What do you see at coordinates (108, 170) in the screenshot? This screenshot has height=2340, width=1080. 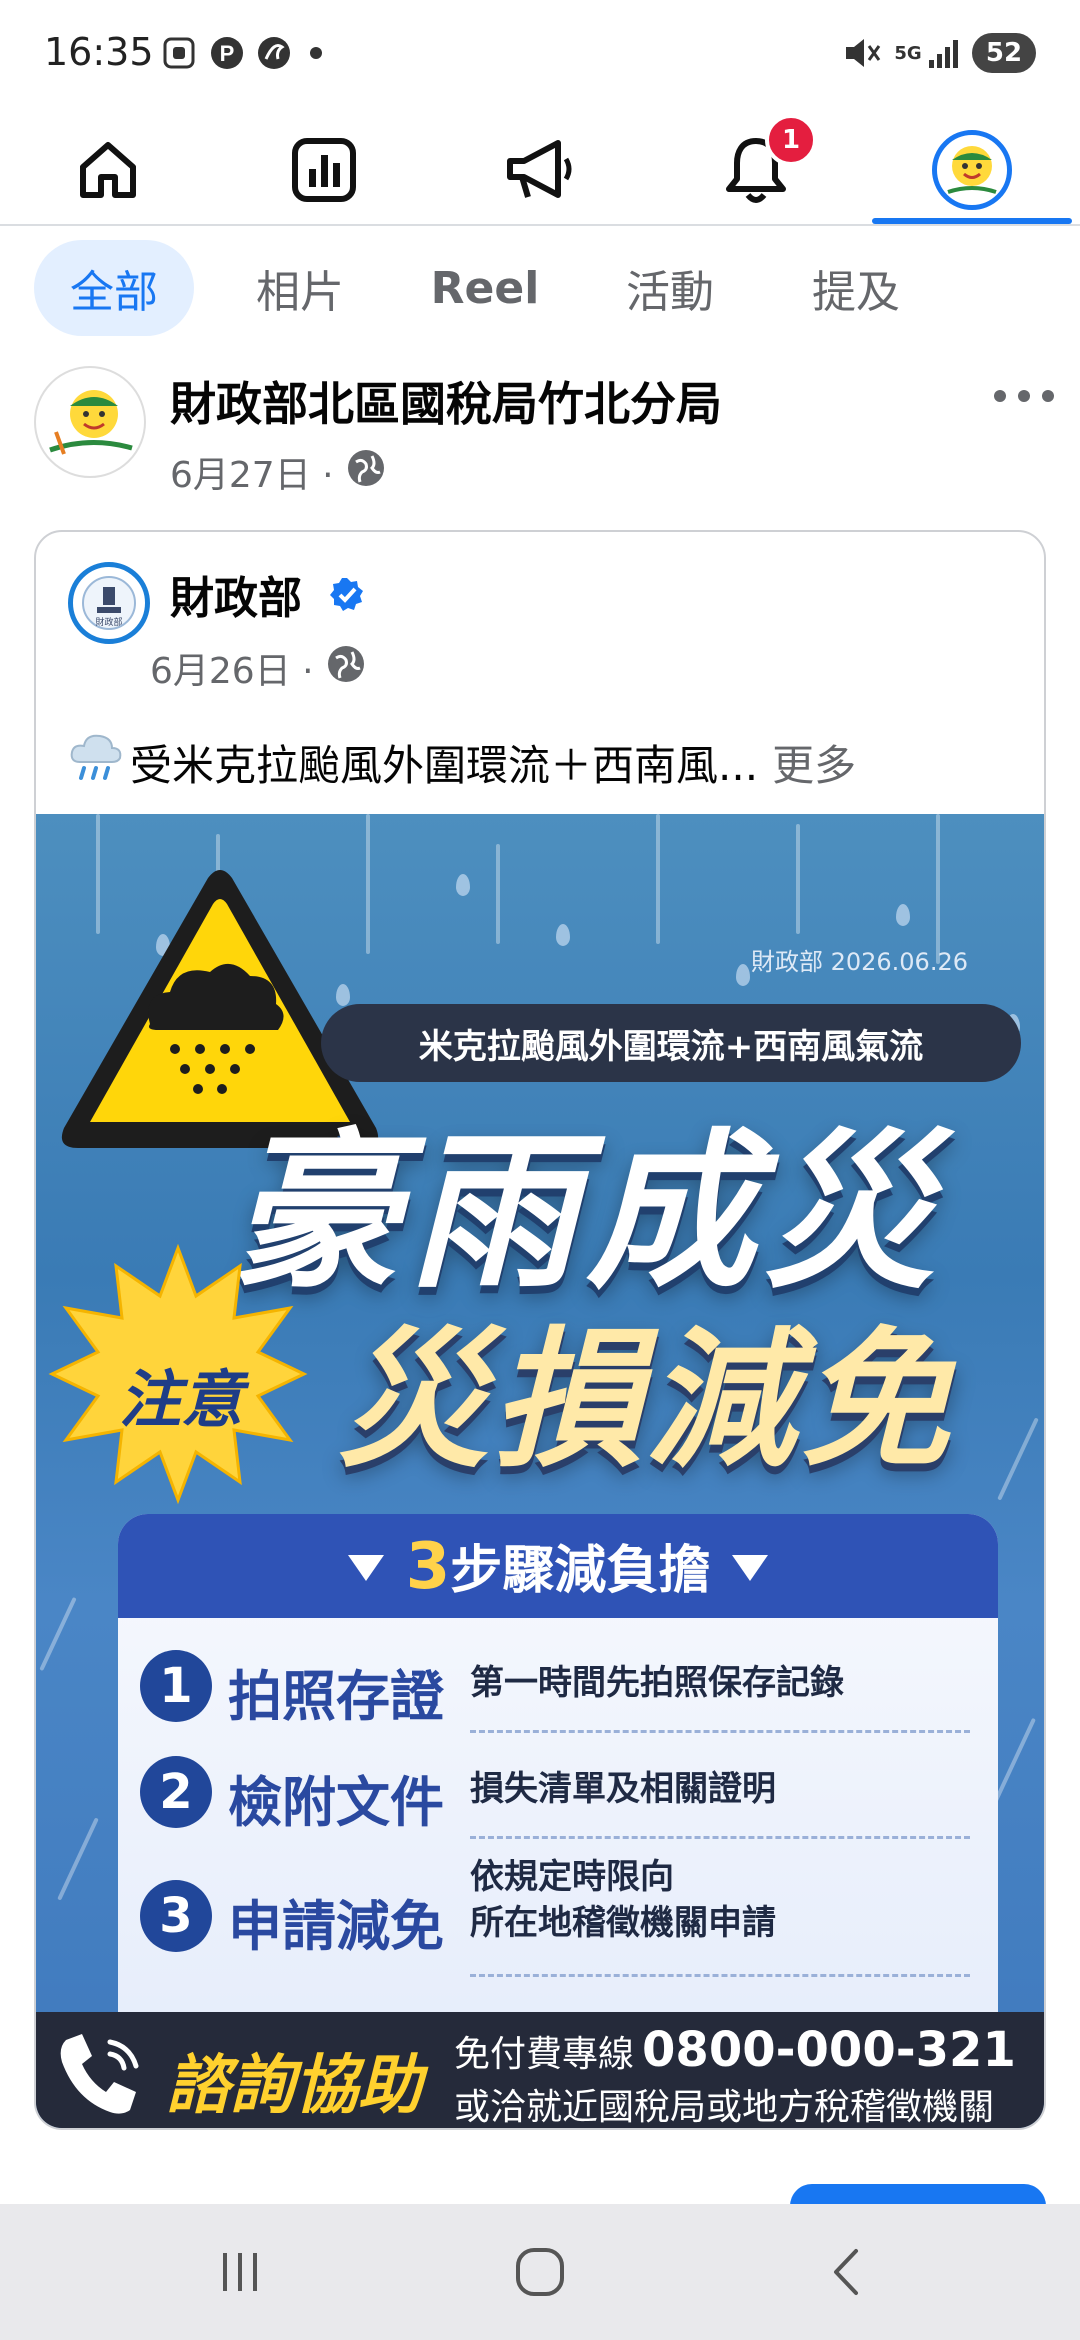 I see `home-icon` at bounding box center [108, 170].